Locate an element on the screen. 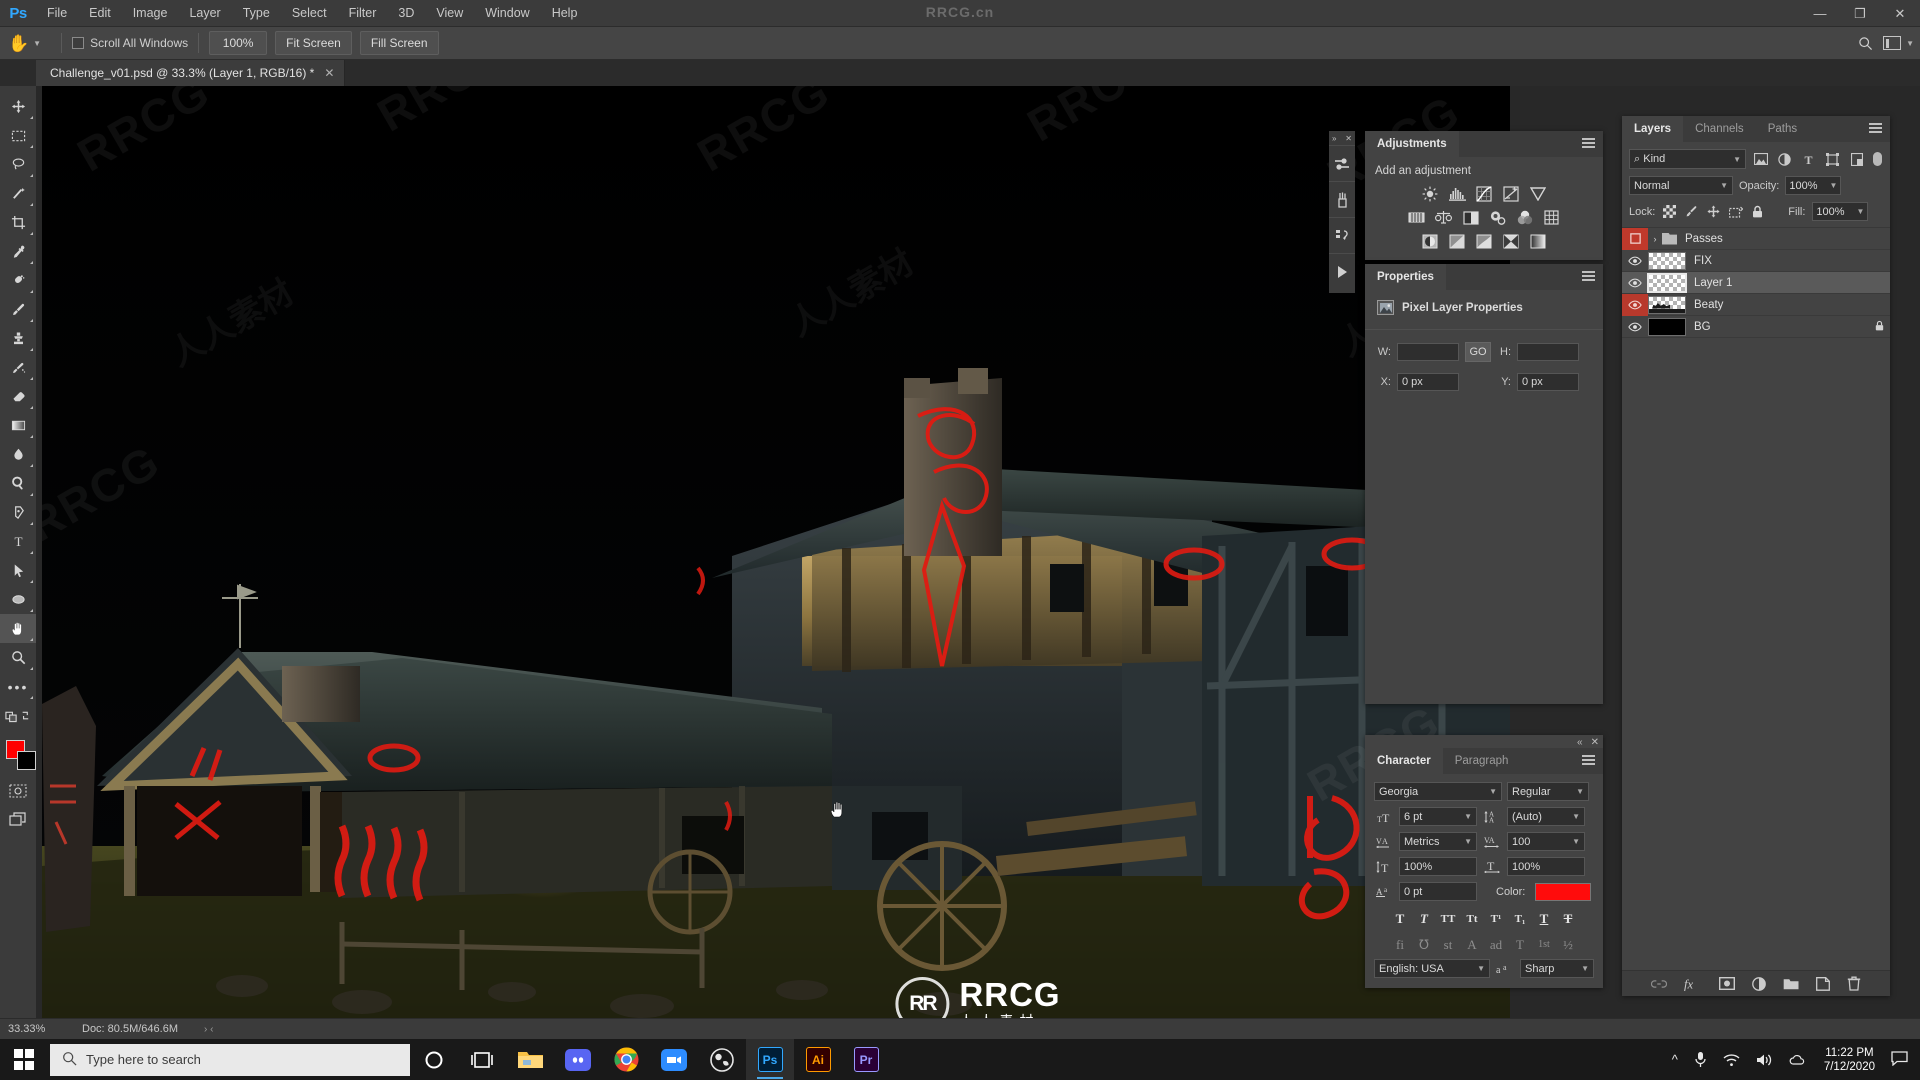 The image size is (1920, 1080). hand-tool is located at coordinates (18, 628).